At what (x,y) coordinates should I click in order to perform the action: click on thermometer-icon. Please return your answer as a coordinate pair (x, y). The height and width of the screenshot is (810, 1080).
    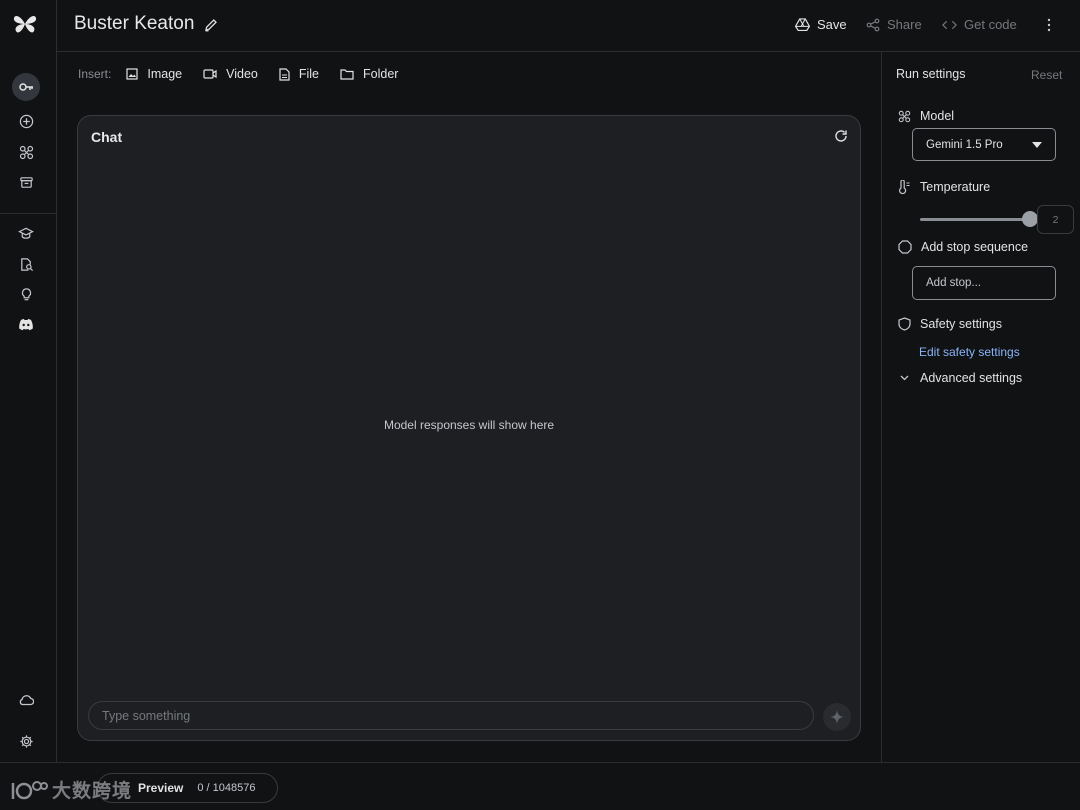
    Looking at the image, I should click on (904, 187).